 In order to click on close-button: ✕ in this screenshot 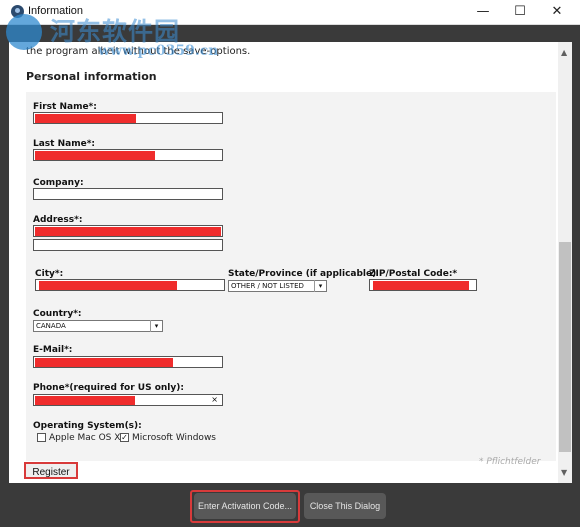, I will do `click(557, 12)`.